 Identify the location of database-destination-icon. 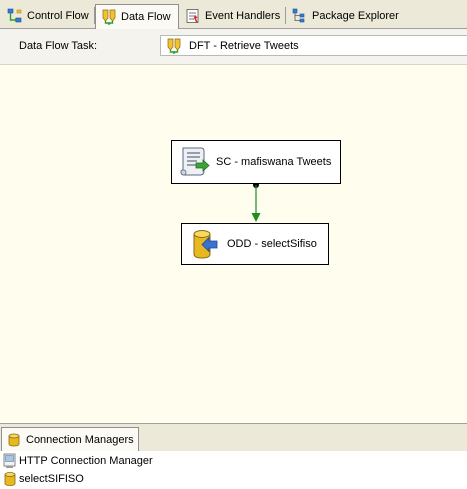
(203, 244).